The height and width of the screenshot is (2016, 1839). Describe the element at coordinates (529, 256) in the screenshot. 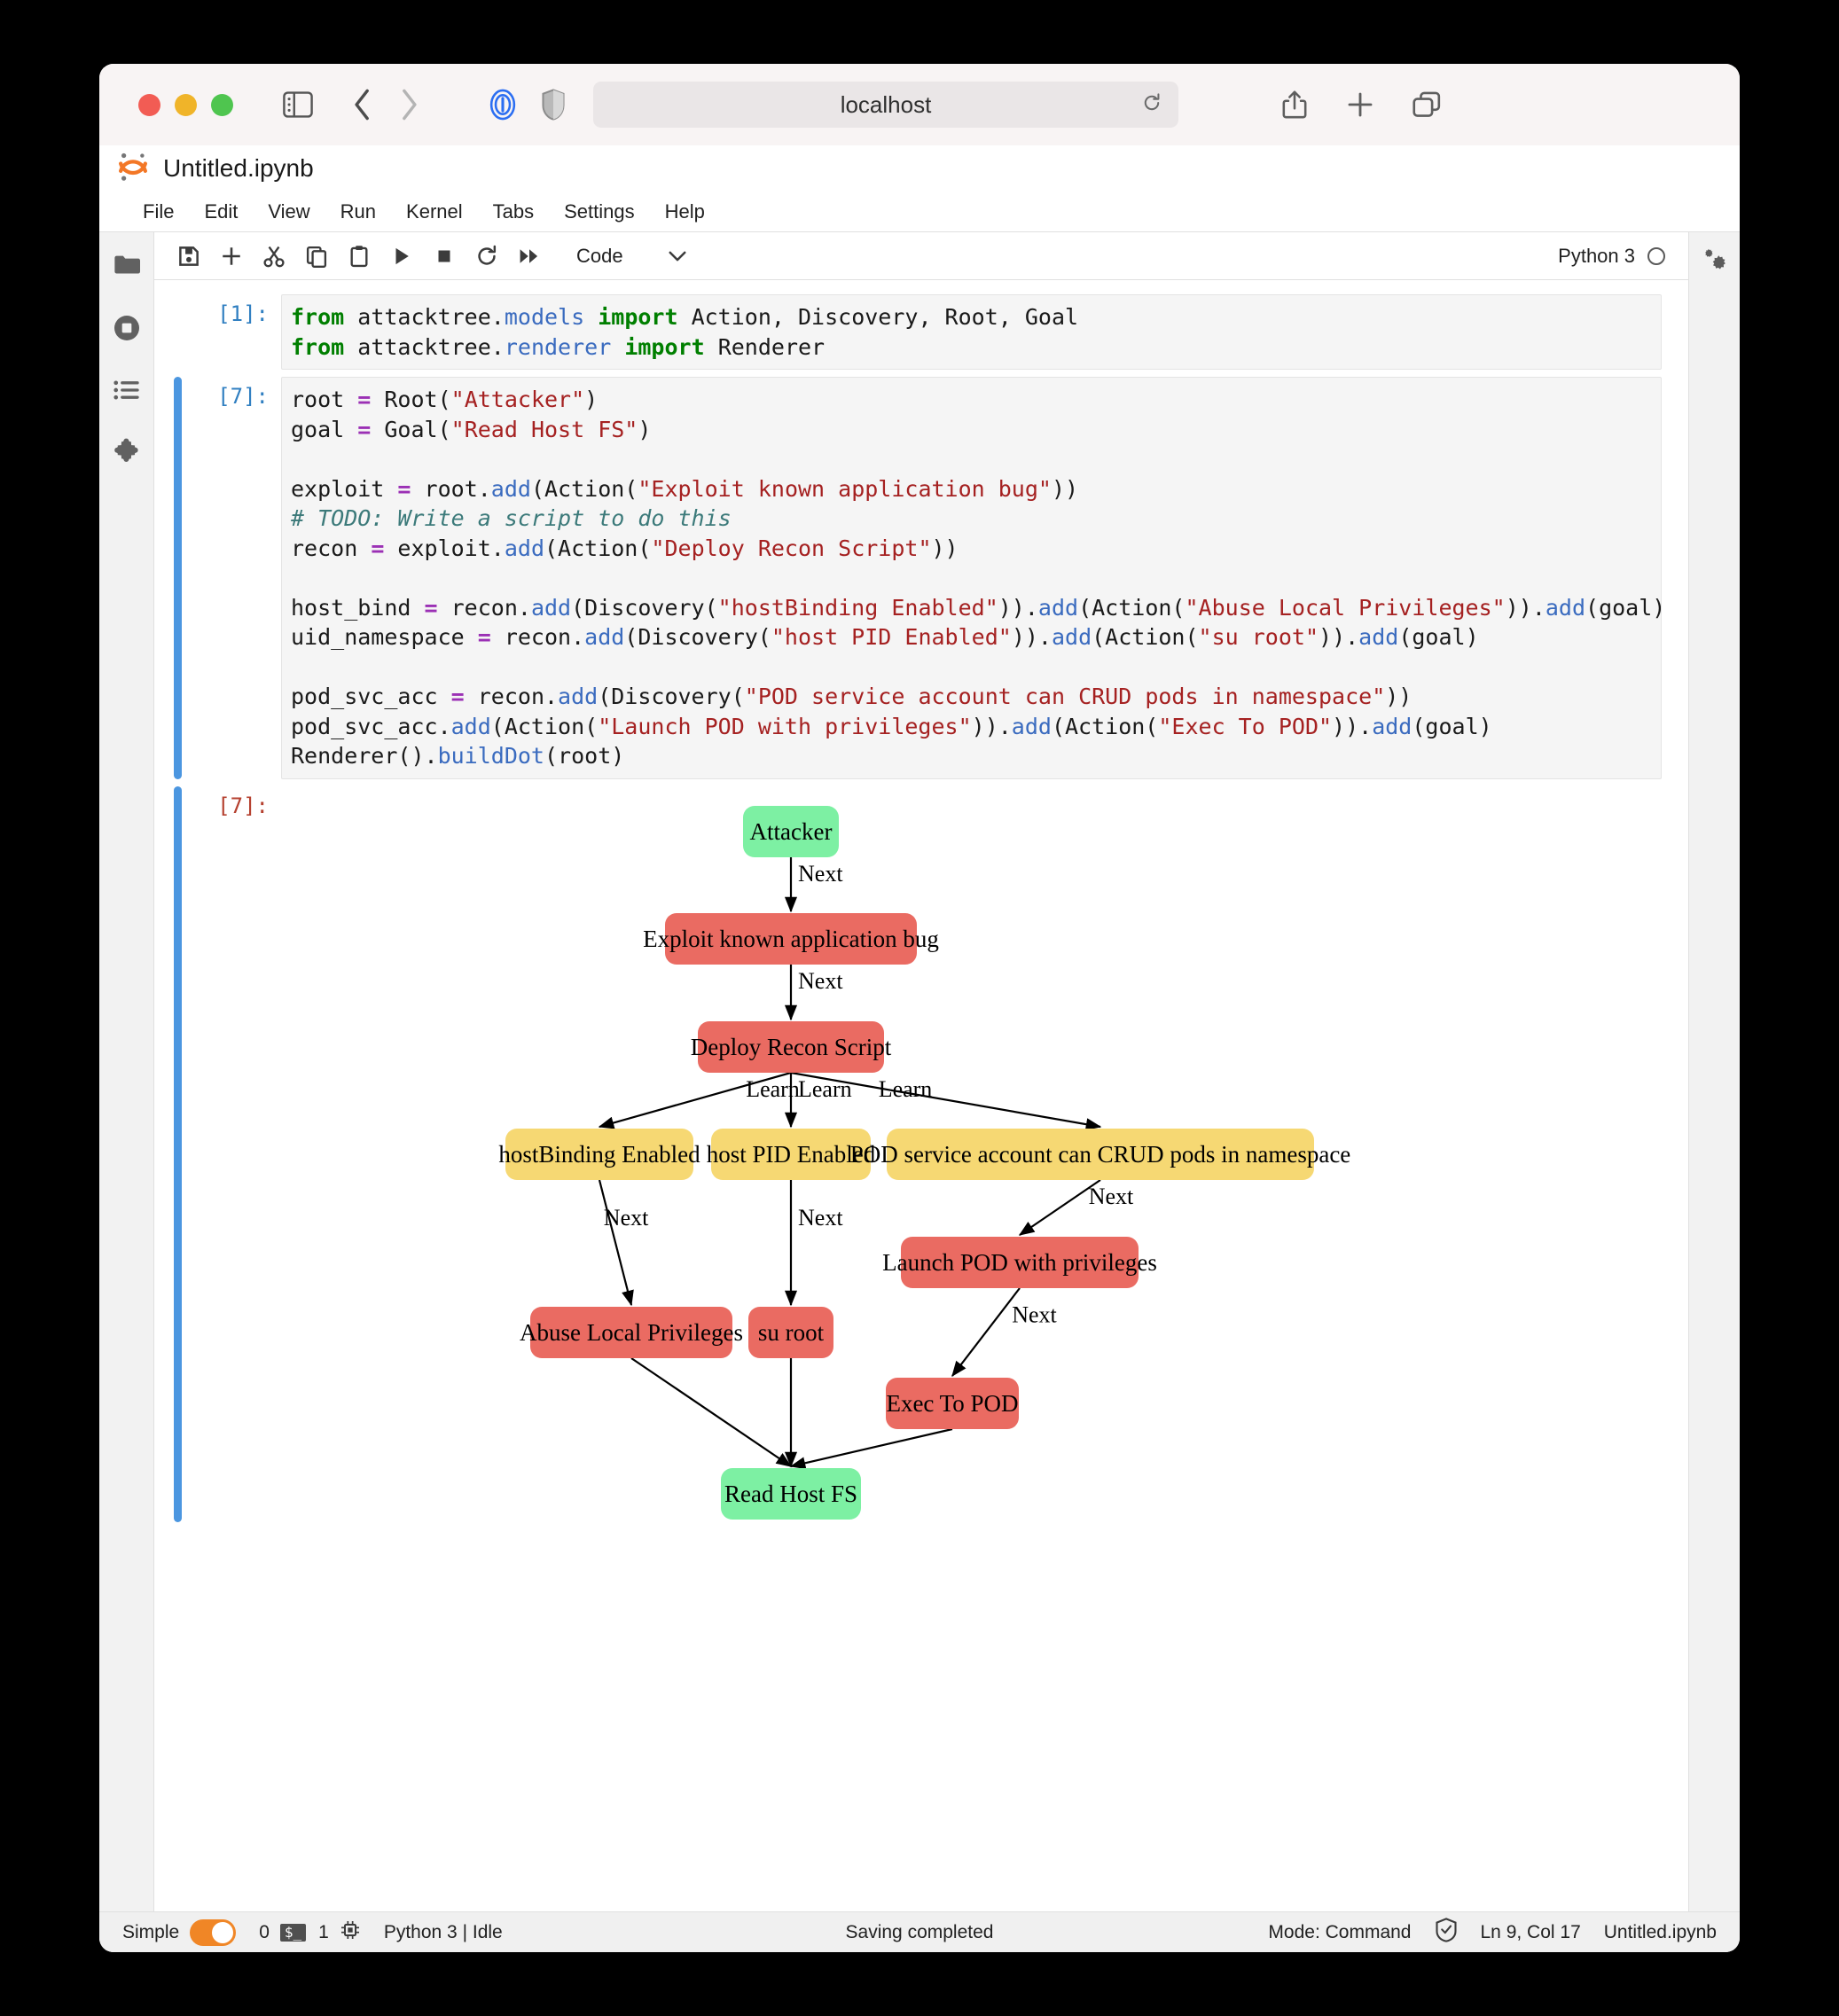

I see `restart-run-all-icon` at that location.